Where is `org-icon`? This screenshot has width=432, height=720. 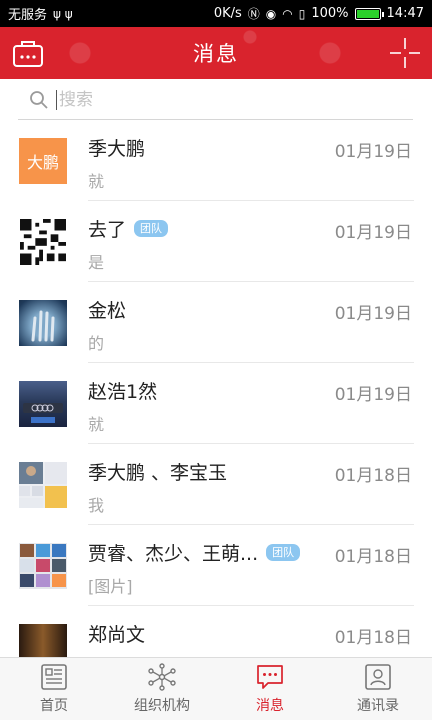
org-icon is located at coordinates (162, 677).